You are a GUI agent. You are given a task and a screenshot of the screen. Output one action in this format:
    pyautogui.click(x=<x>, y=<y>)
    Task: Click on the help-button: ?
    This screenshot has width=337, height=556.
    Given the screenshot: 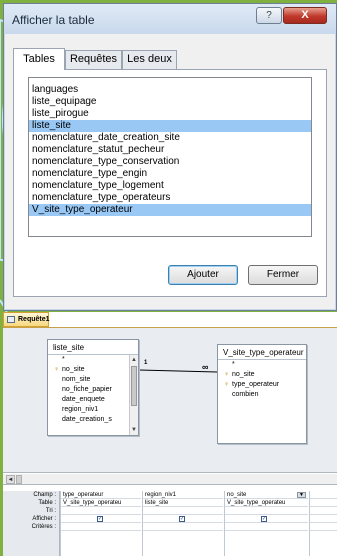 What is the action you would take?
    pyautogui.click(x=269, y=15)
    